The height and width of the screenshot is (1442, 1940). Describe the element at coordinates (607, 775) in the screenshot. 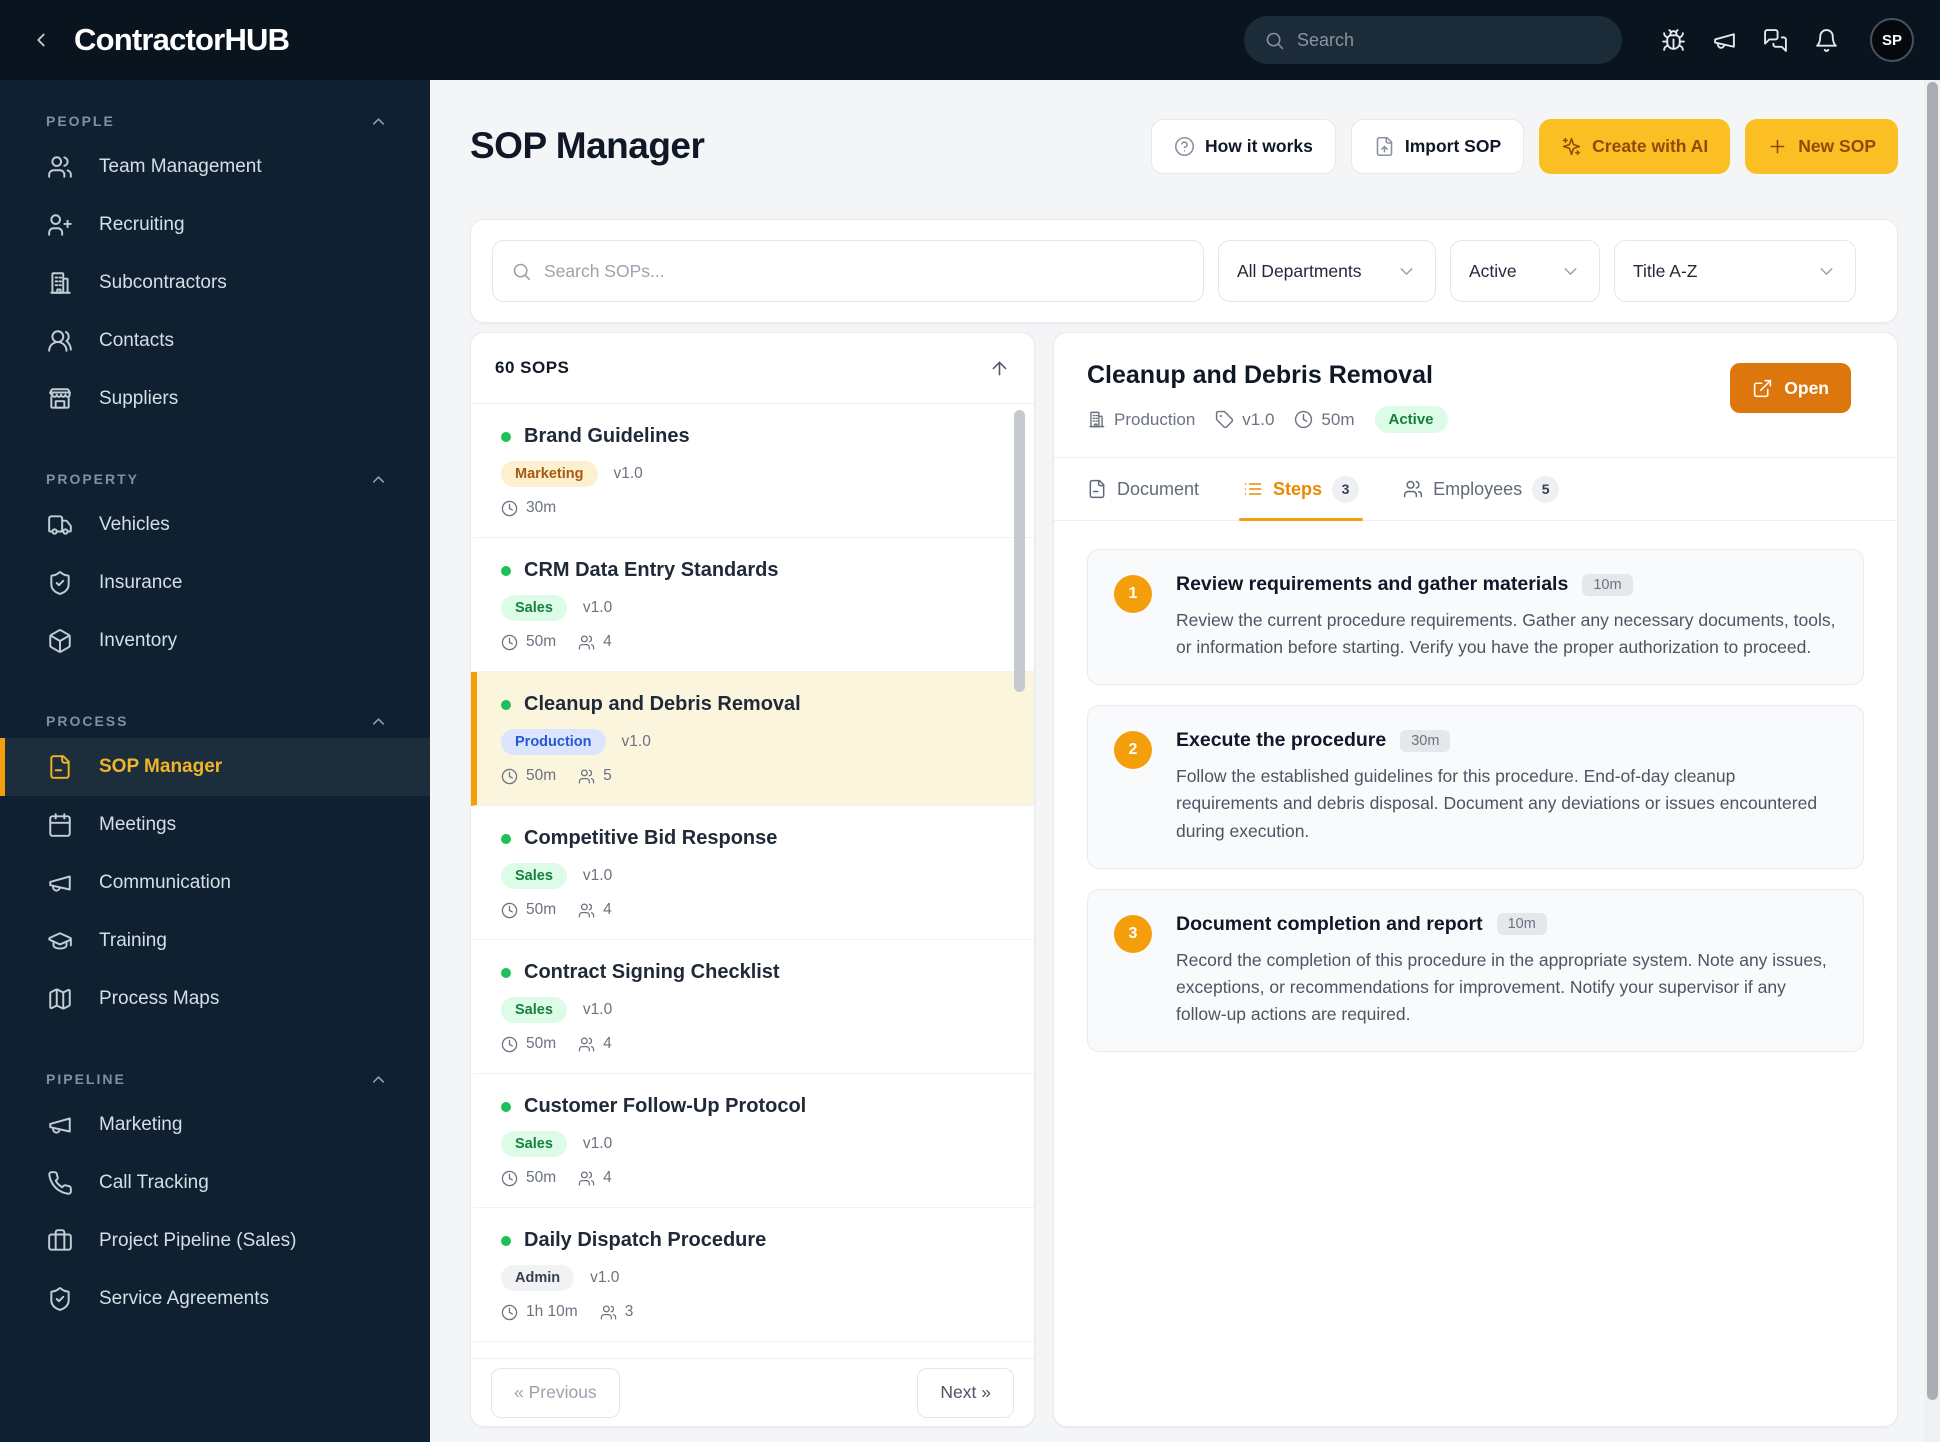

I see `employee-count-label: 5` at that location.